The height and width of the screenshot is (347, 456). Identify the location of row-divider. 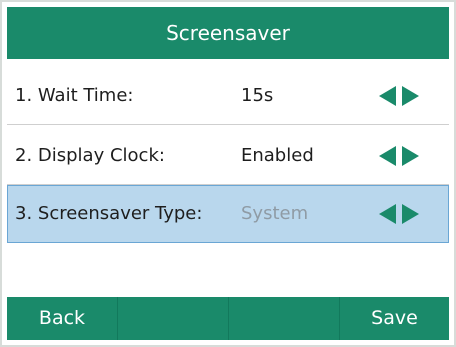
(228, 124).